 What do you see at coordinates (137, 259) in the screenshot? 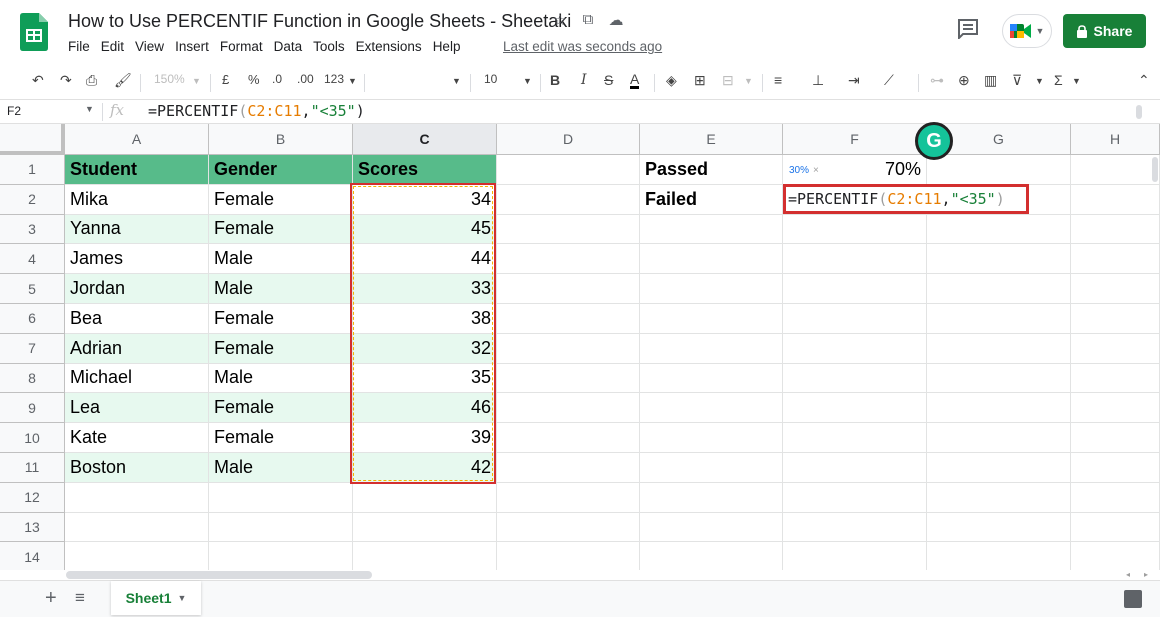
I see `cell-a4: James` at bounding box center [137, 259].